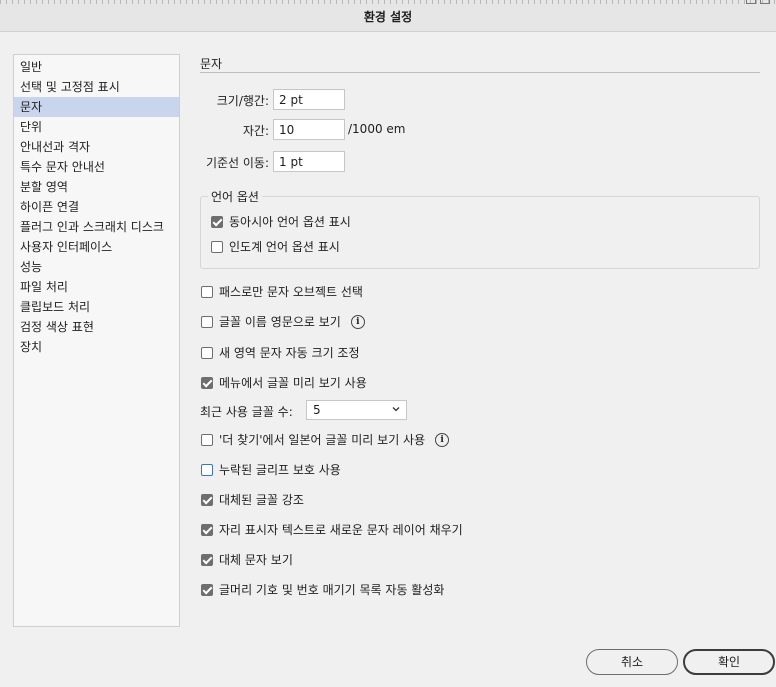 The height and width of the screenshot is (687, 776). Describe the element at coordinates (96, 107) in the screenshot. I see `sidebar-item: 문자` at that location.